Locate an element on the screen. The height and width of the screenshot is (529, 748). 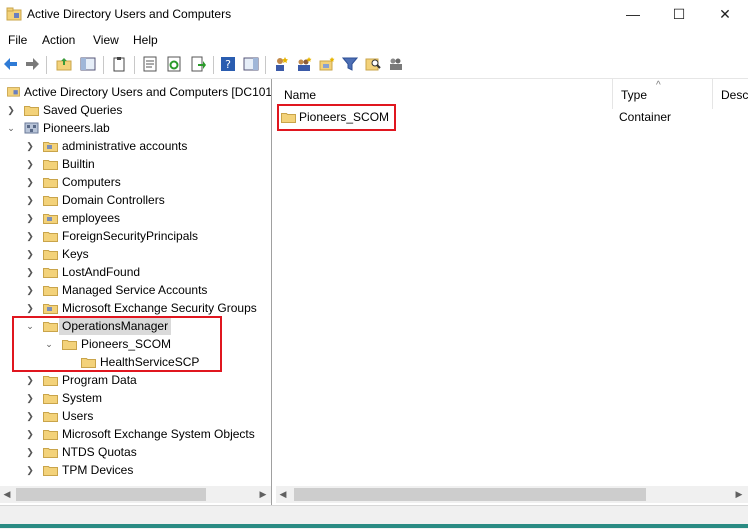
maximize-button: ☐ is located at coordinates (679, 15).